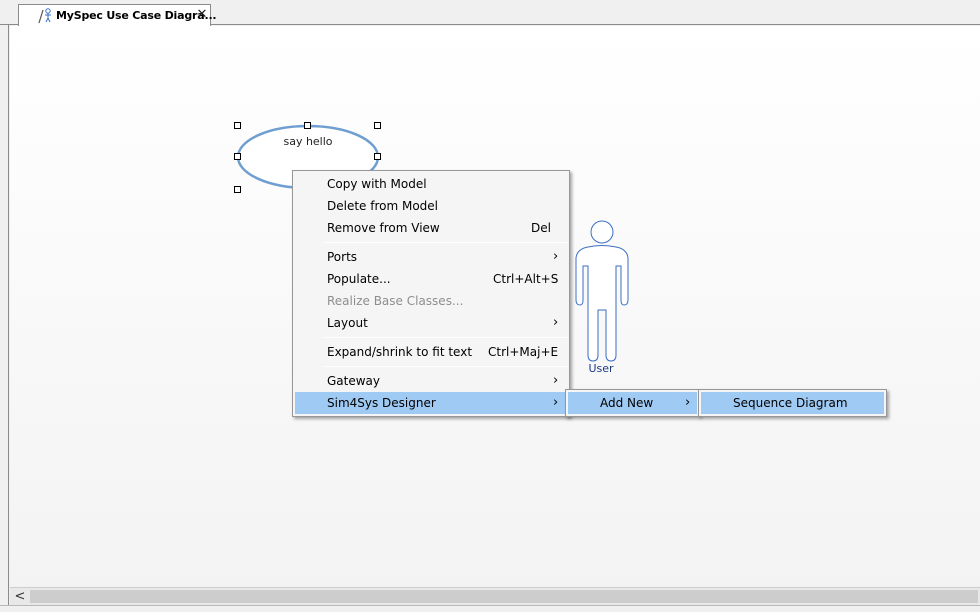 This screenshot has width=980, height=612. I want to click on horizontal-scrollbar: <, so click(495, 596).